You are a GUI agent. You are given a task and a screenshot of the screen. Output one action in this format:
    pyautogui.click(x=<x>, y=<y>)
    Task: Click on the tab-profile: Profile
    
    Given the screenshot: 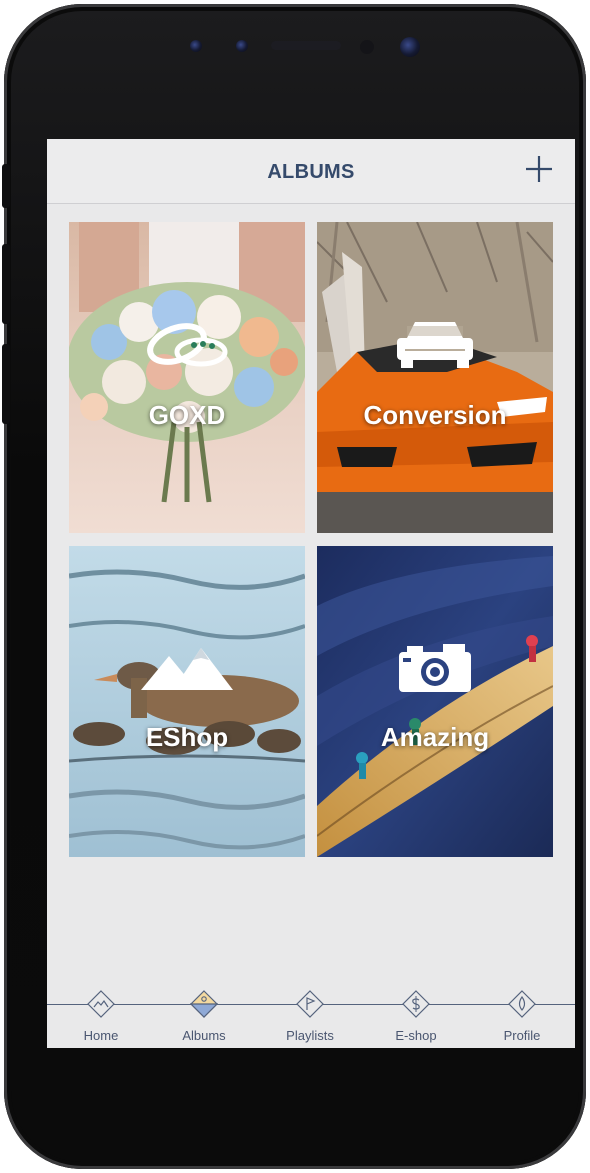 What is the action you would take?
    pyautogui.click(x=522, y=1016)
    